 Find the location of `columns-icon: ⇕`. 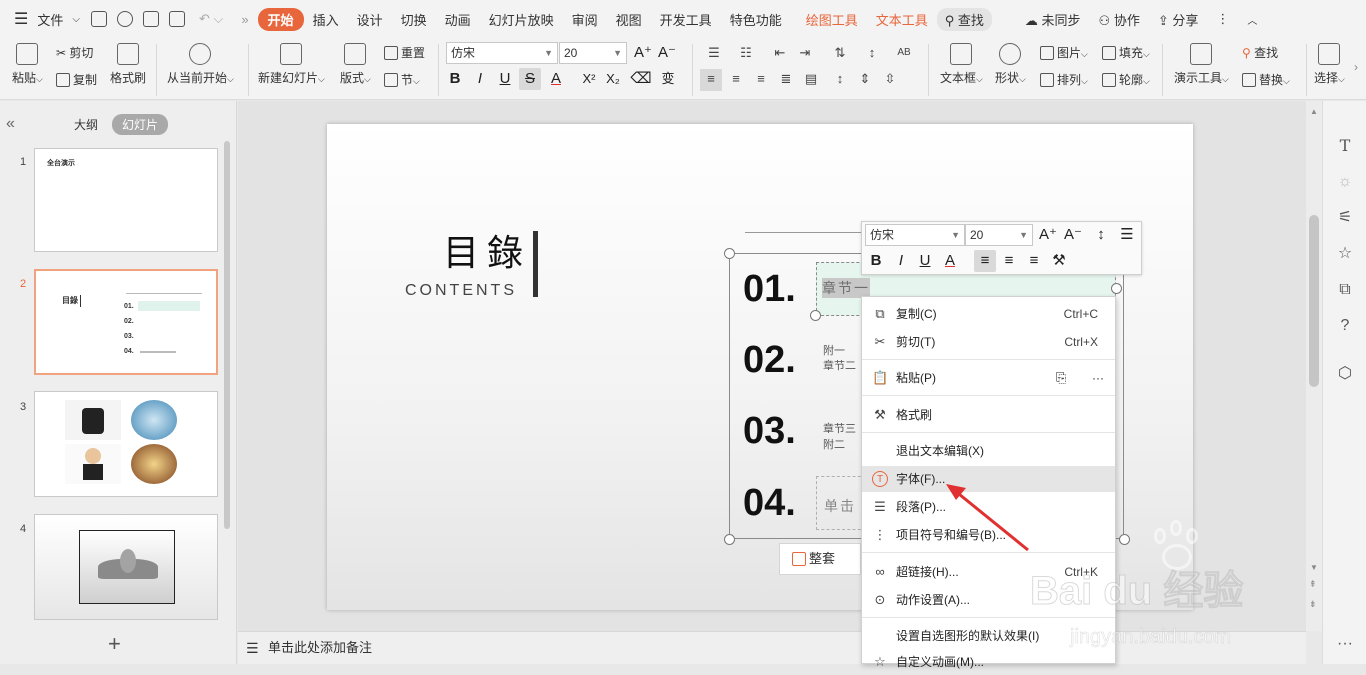

columns-icon: ⇕ is located at coordinates (865, 79).